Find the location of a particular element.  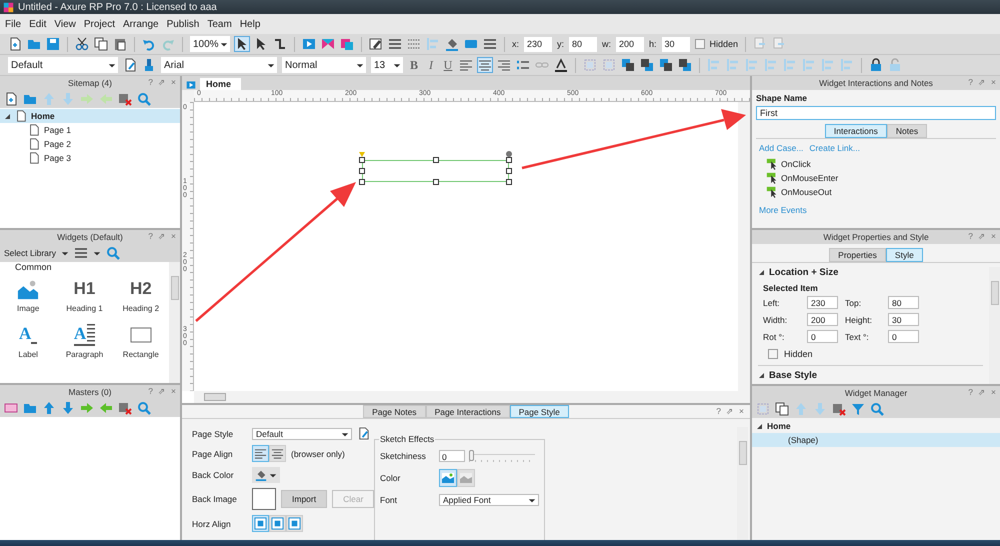

page-tab: Home is located at coordinates (221, 84).